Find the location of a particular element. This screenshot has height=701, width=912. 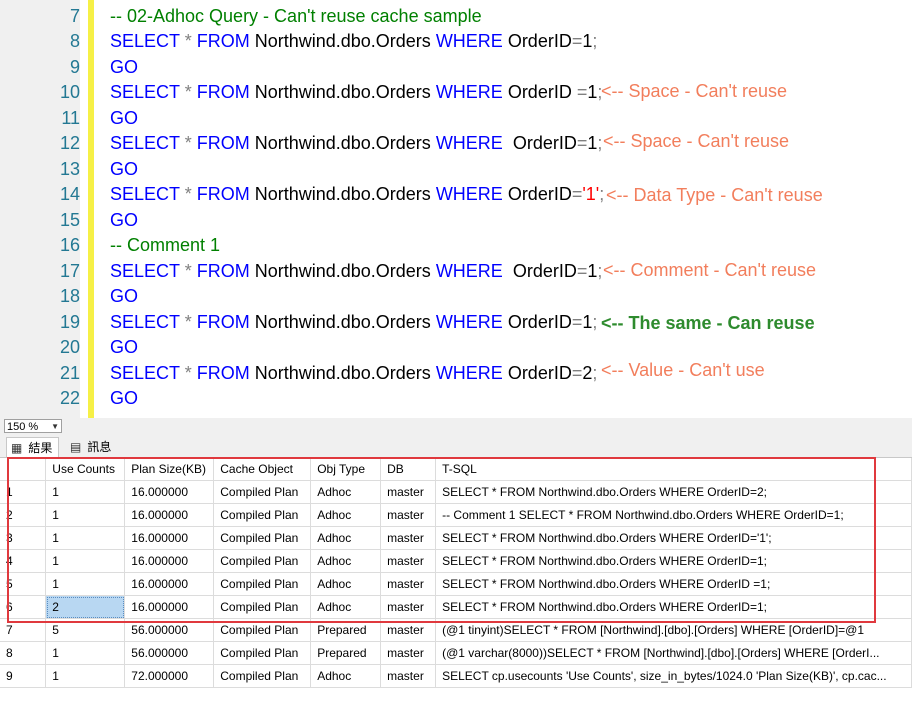

column-header: Cache Object is located at coordinates (262, 469).